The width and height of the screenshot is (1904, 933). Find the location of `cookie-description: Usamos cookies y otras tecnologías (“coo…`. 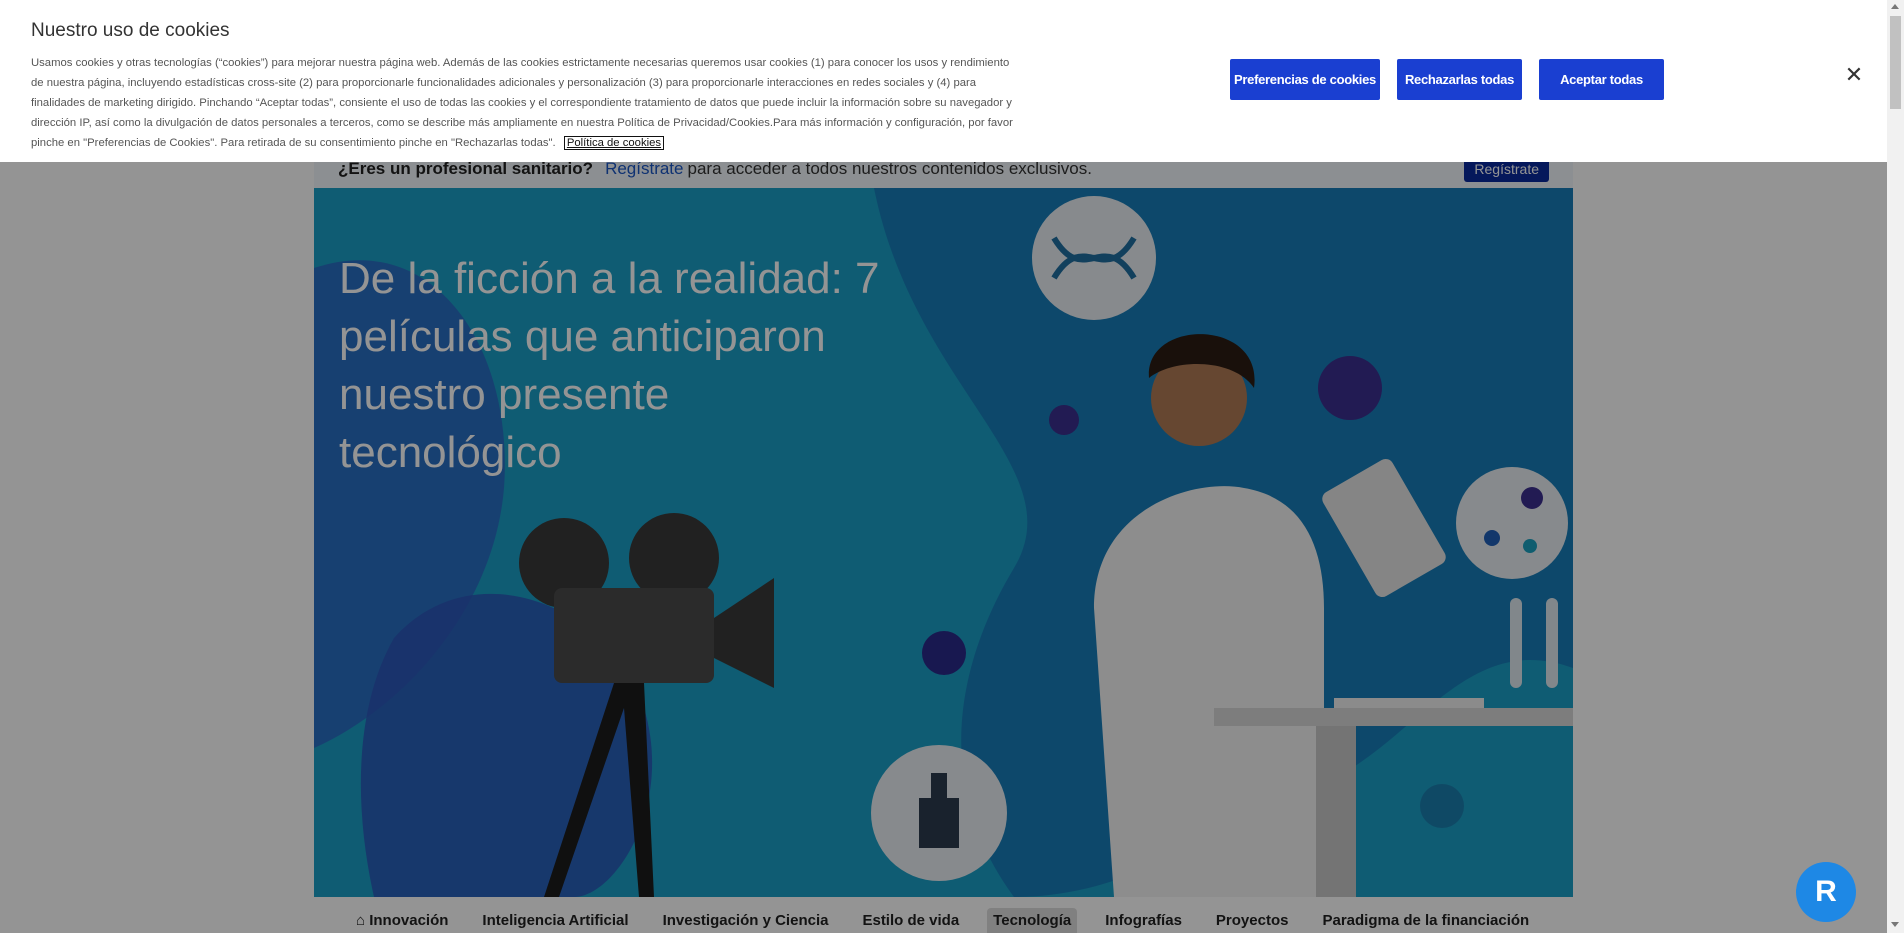

cookie-description: Usamos cookies y otras tecnologías (“coo… is located at coordinates (526, 103).